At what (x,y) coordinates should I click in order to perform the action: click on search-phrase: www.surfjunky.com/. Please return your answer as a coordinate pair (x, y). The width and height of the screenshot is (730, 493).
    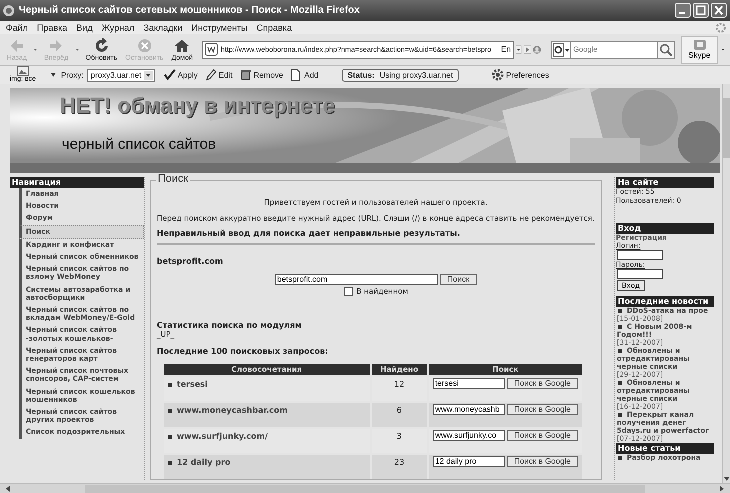
    Looking at the image, I should click on (222, 436).